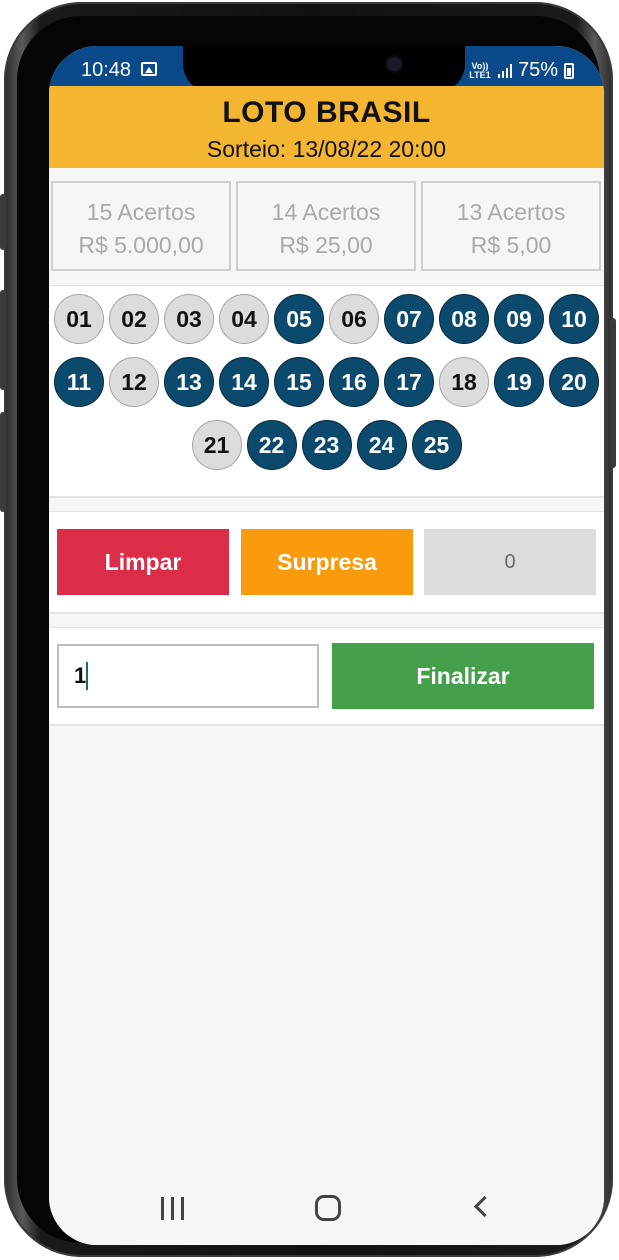  What do you see at coordinates (141, 212) in the screenshot?
I see `prize-label: 15 Acertos` at bounding box center [141, 212].